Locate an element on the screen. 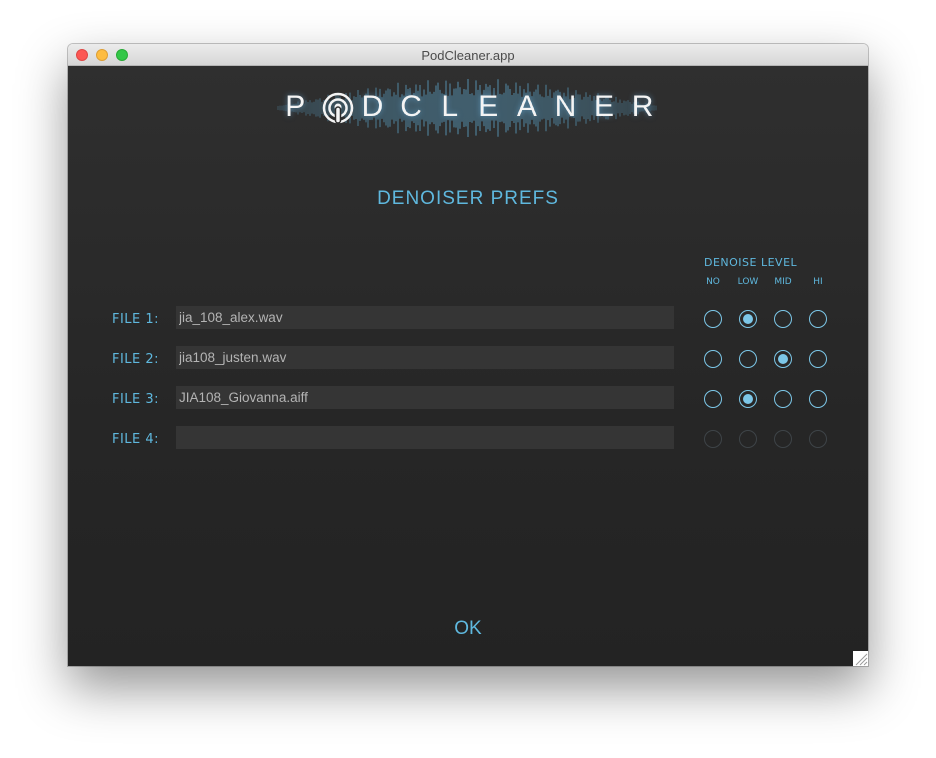 The width and height of the screenshot is (936, 758). file-4-denoise-mid-radio is located at coordinates (783, 439).